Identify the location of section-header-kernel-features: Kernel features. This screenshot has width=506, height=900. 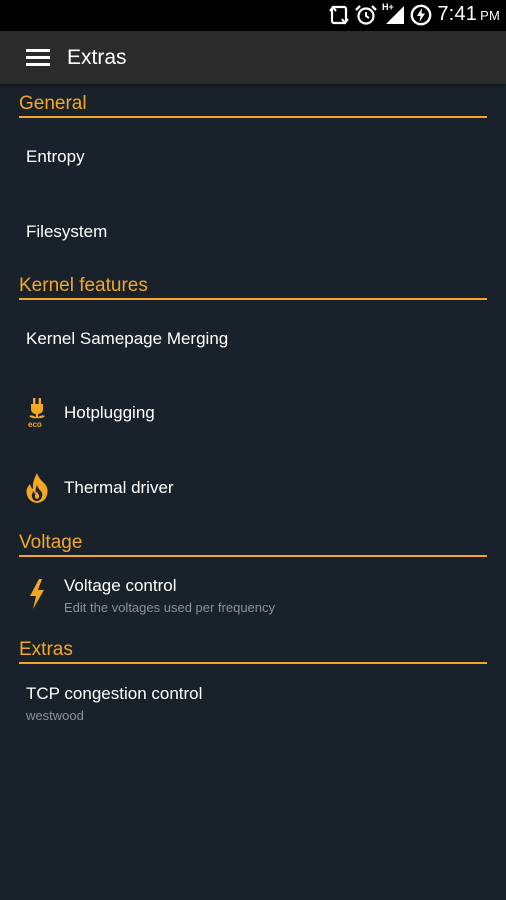
(253, 287).